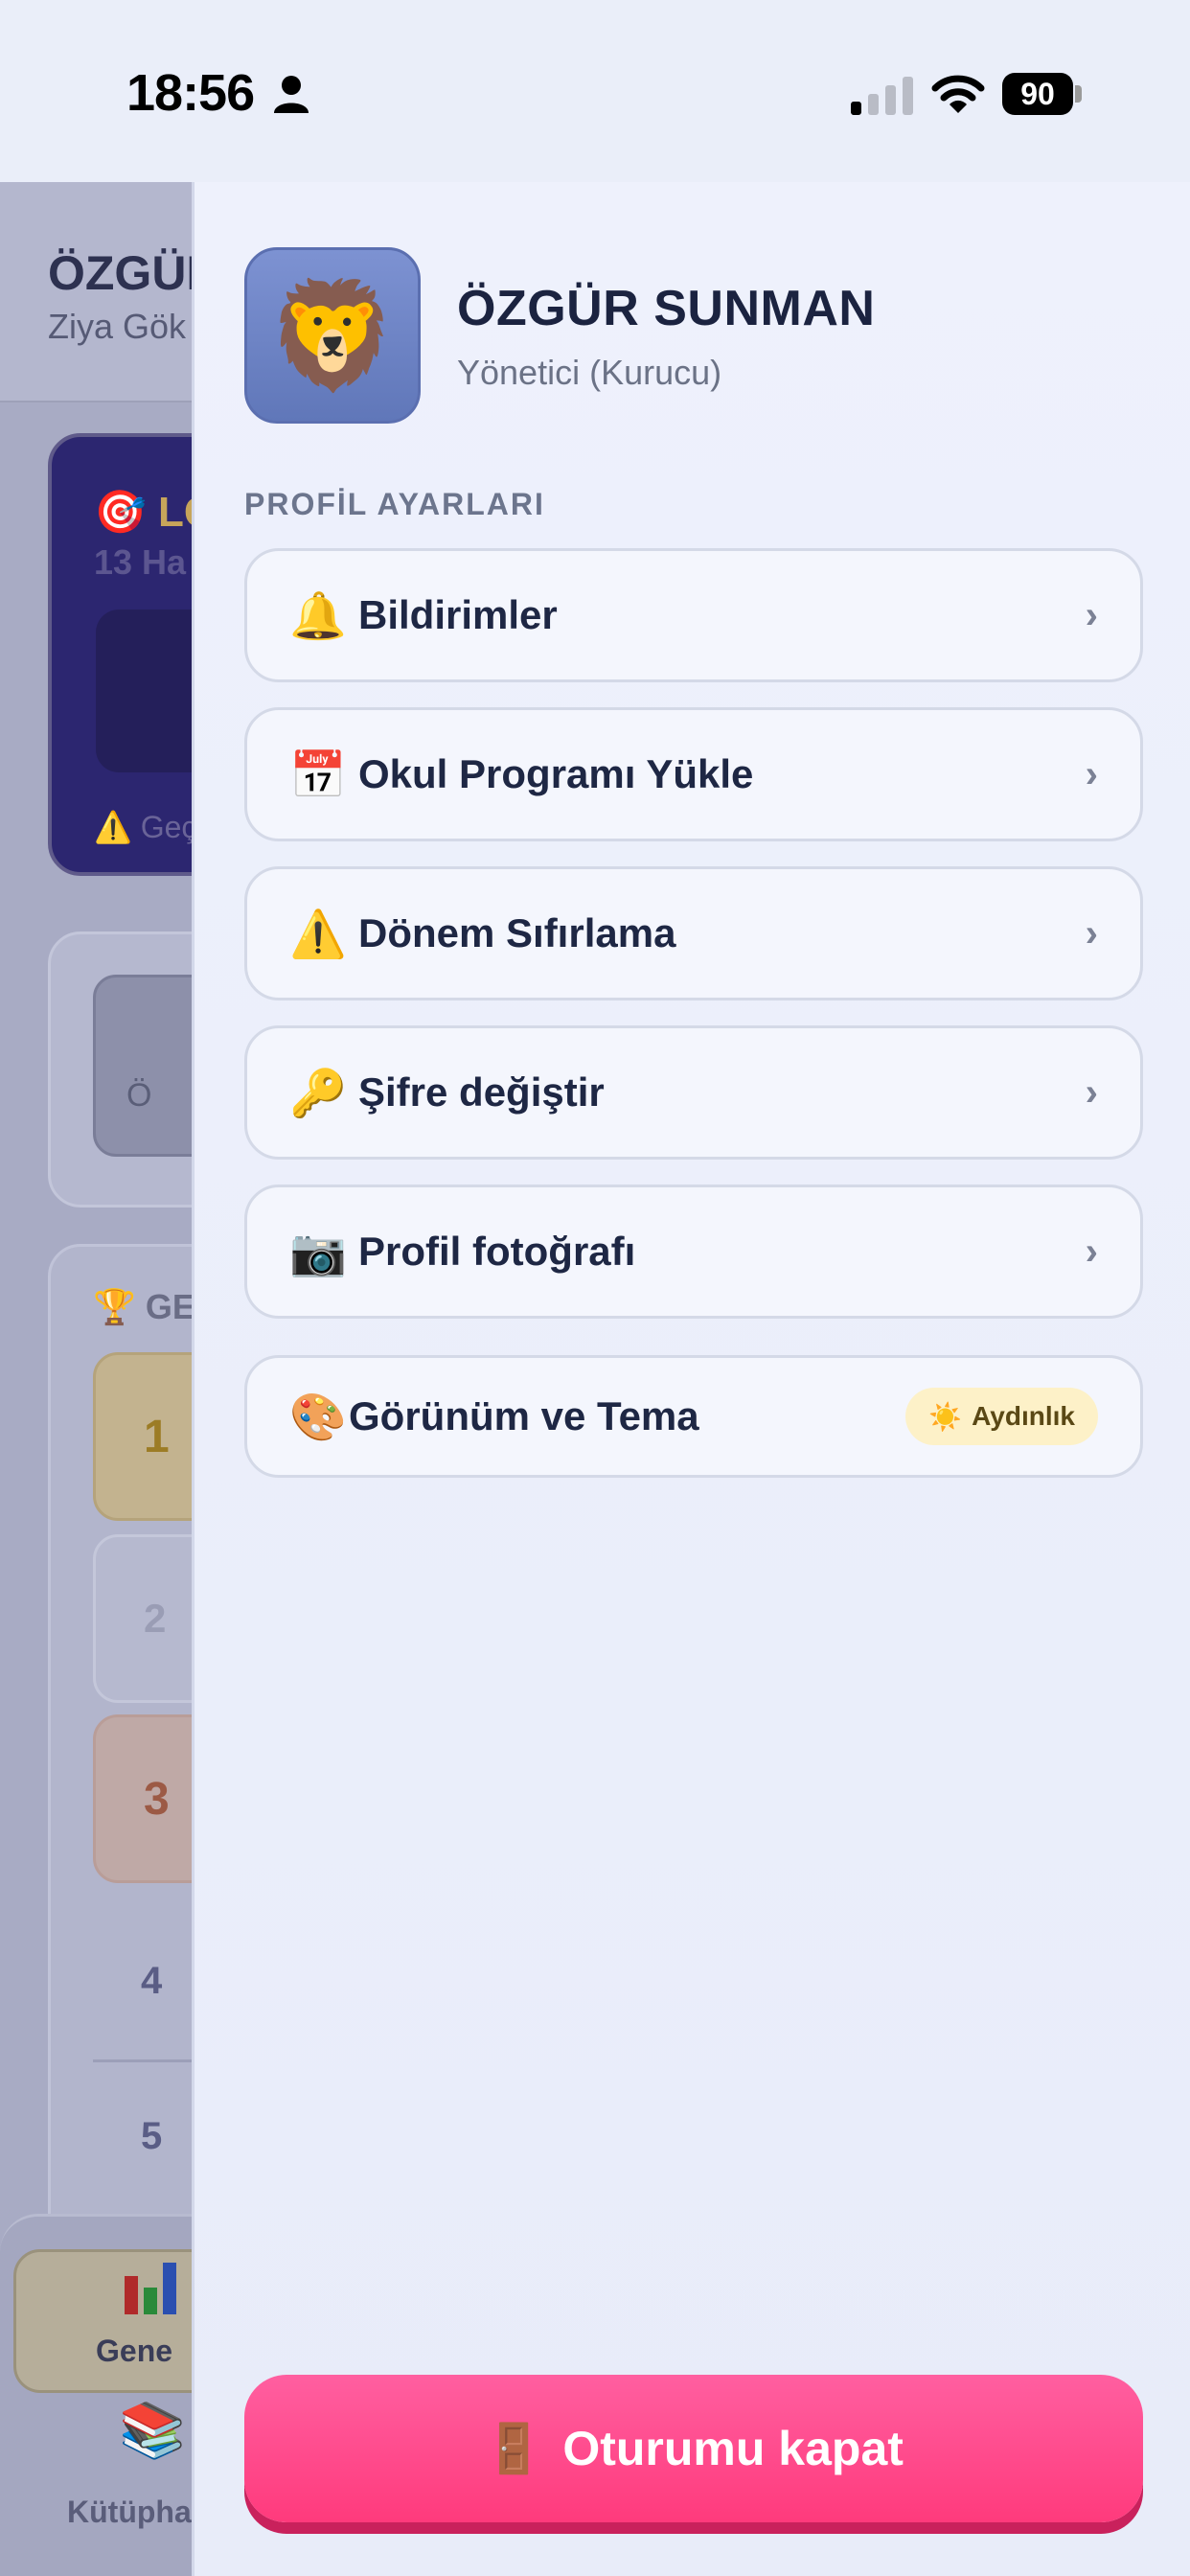 The height and width of the screenshot is (2576, 1190). I want to click on lgs-card-counter, so click(144, 691).